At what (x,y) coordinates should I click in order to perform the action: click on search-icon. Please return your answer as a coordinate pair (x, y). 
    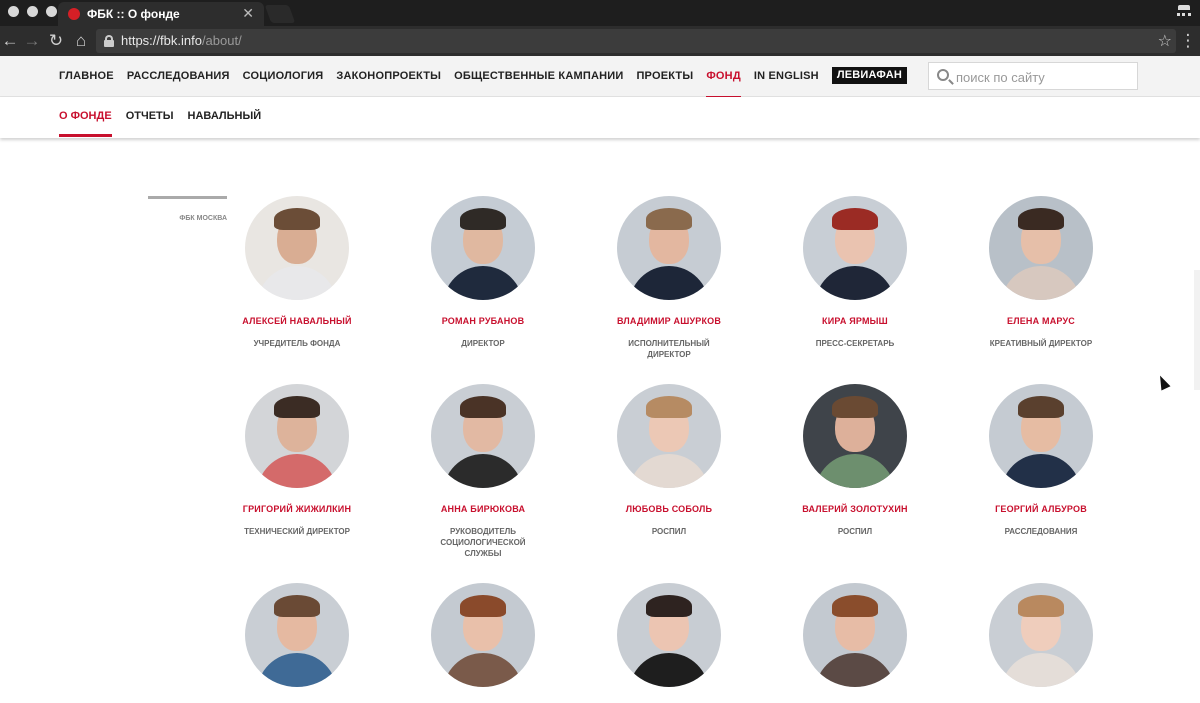
    Looking at the image, I should click on (943, 75).